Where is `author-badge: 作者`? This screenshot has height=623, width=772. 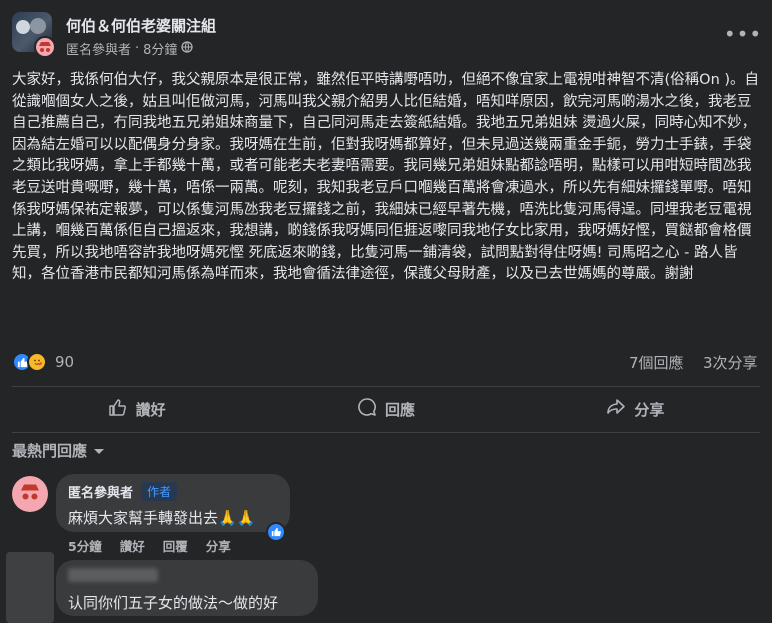
author-badge: 作者 is located at coordinates (159, 491).